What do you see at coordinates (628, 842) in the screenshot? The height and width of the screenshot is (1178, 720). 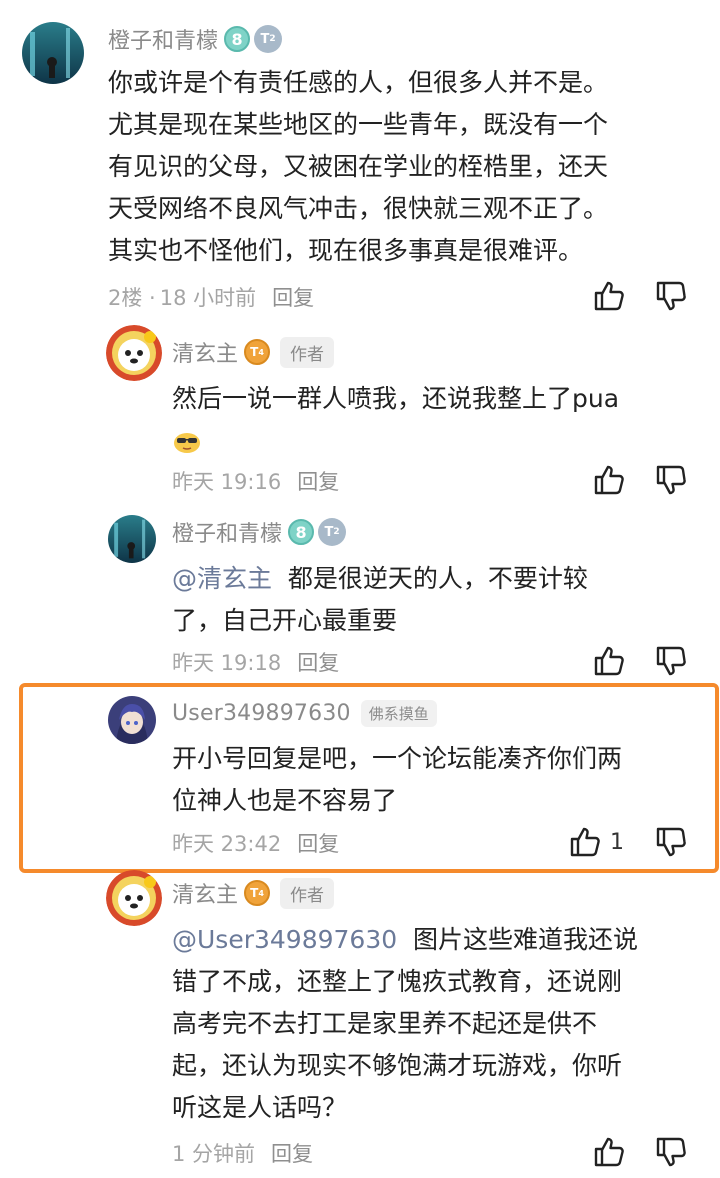 I see `vote-actions: 1` at bounding box center [628, 842].